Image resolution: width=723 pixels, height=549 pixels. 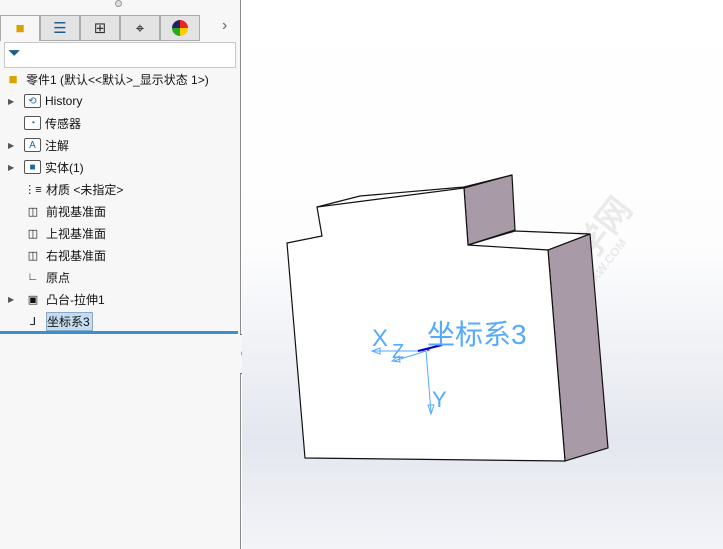 I want to click on tree-item: ▶ ⟲ History, so click(x=45, y=101).